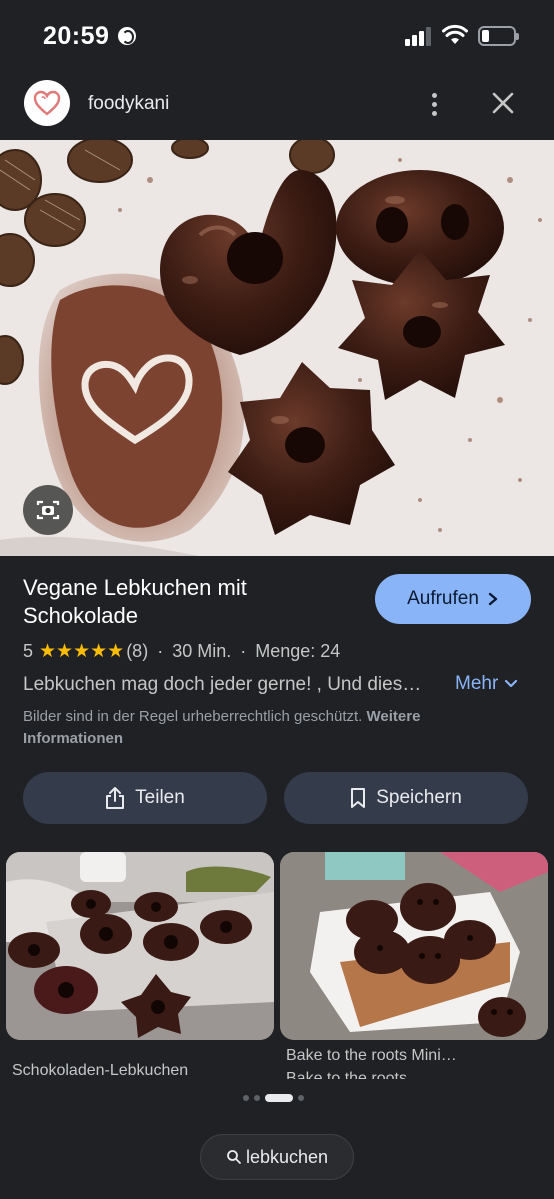 This screenshot has width=554, height=1199. I want to click on recipe-meta: 5 ★★★★★ (8) · 30 Min. · Menge: 24, so click(181, 651).